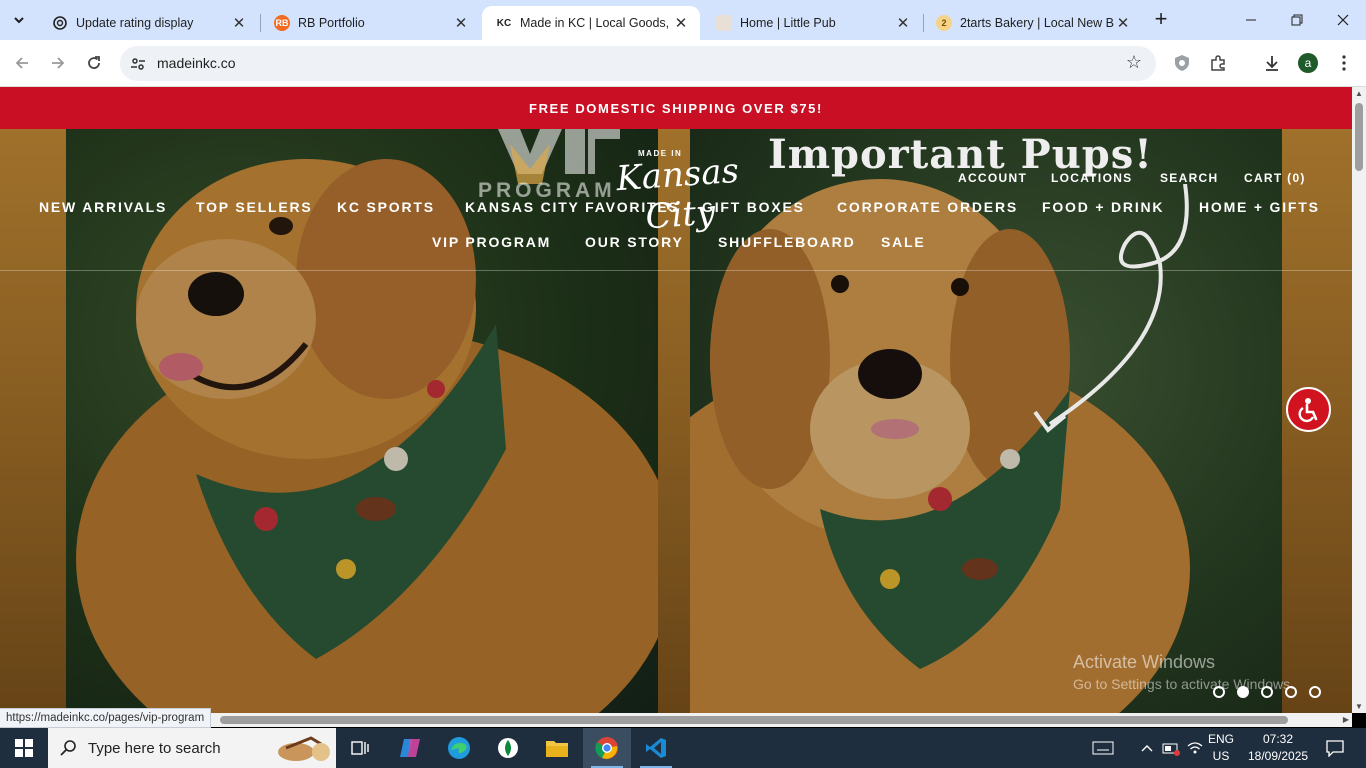  I want to click on notifications-button, so click(1335, 748).